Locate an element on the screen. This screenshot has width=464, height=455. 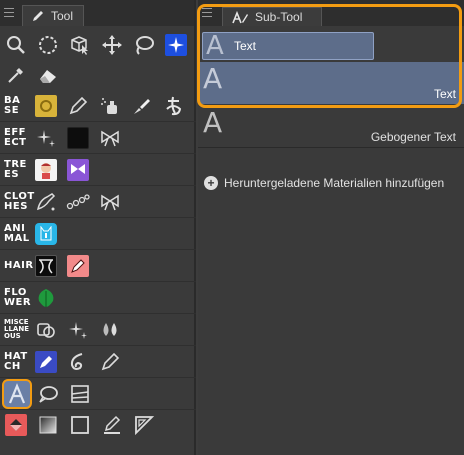
clothes-tool-bow is located at coordinates (110, 202).